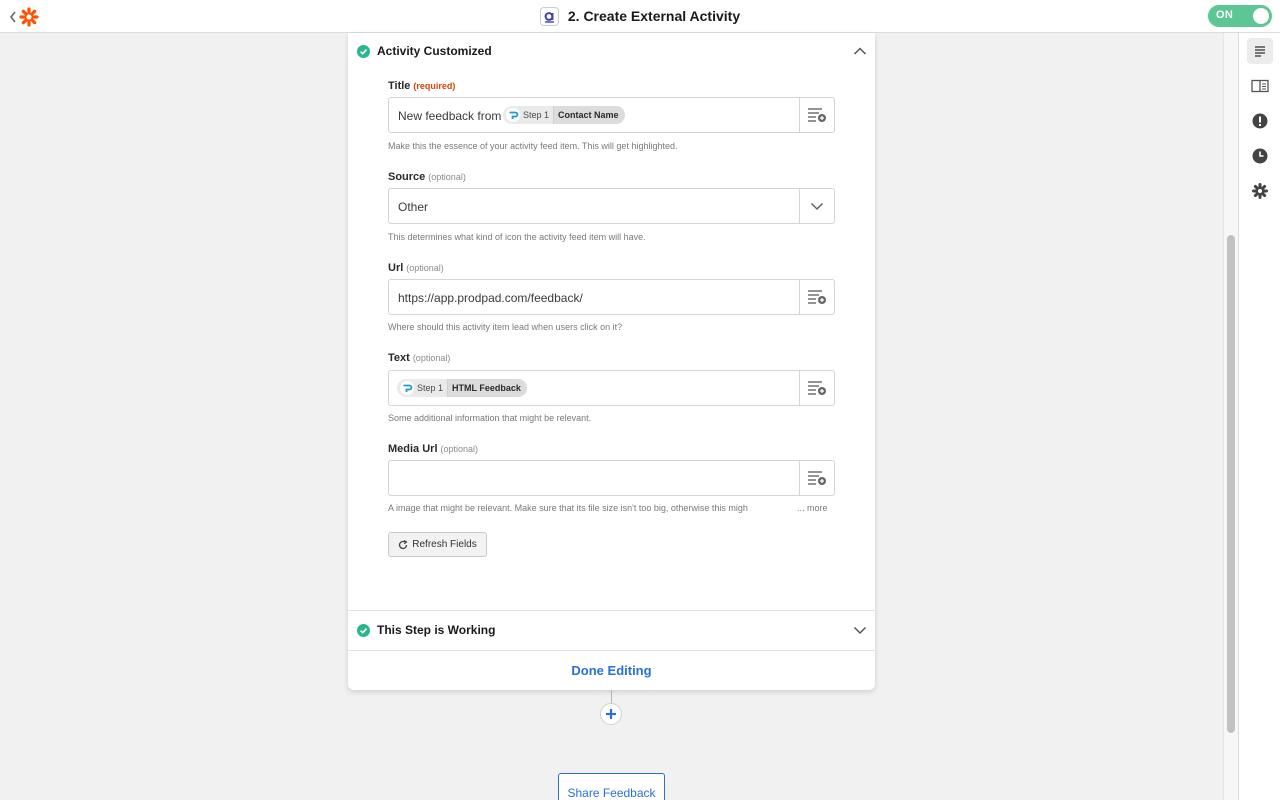  Describe the element at coordinates (413, 207) in the screenshot. I see `source-value: Other` at that location.